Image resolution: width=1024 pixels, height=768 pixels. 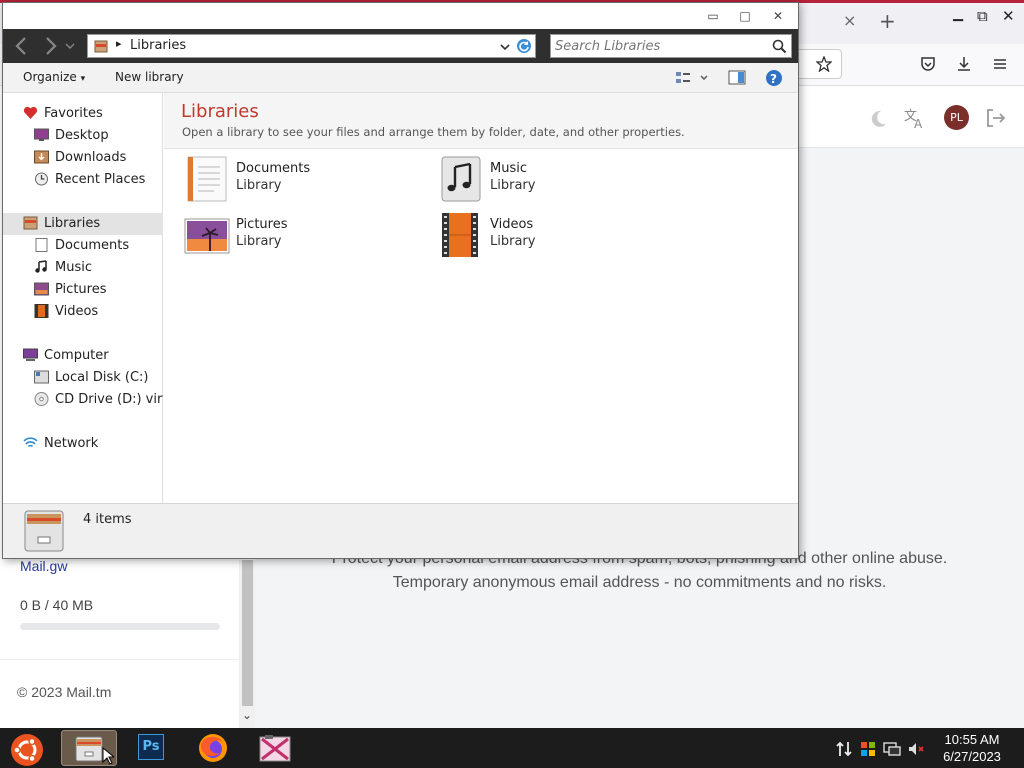 I want to click on tab-close-button: ×, so click(x=849, y=20).